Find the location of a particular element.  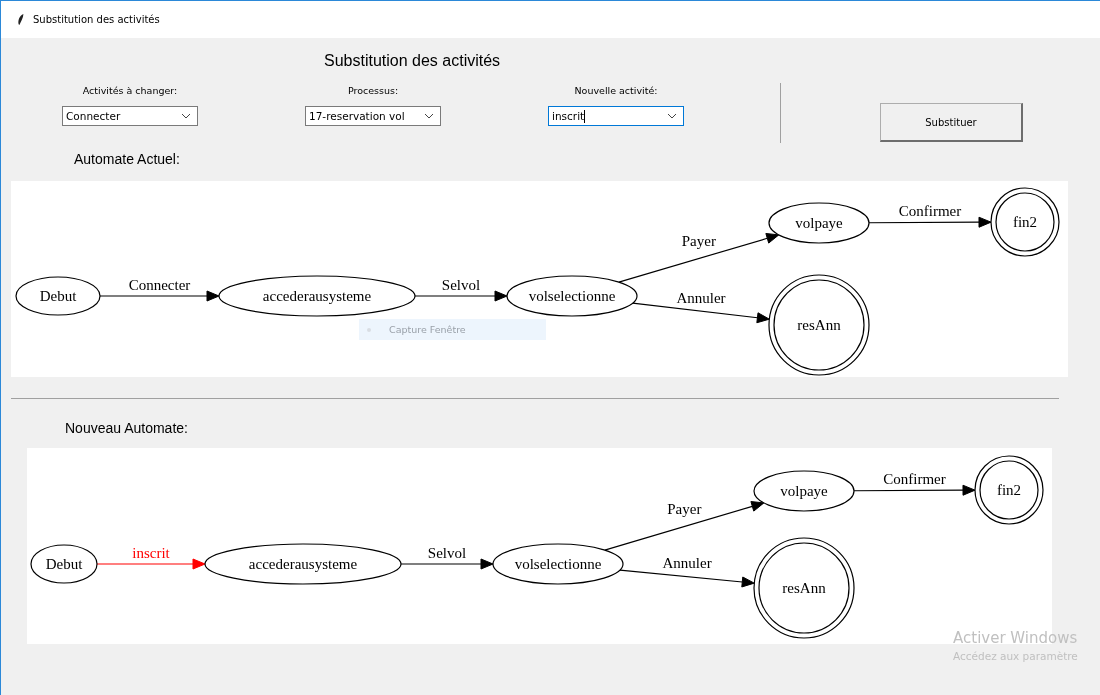

section-title: Nouveau Automate: is located at coordinates (127, 428).